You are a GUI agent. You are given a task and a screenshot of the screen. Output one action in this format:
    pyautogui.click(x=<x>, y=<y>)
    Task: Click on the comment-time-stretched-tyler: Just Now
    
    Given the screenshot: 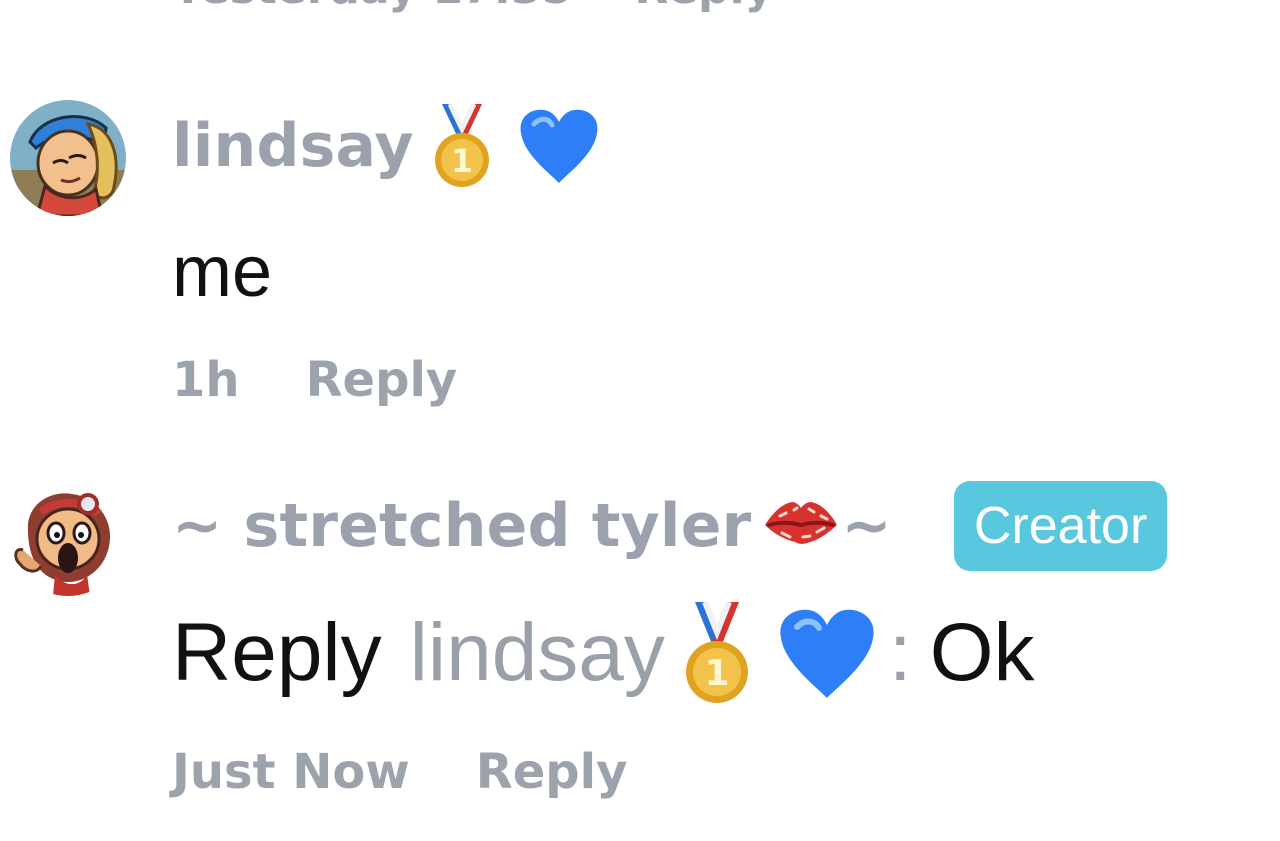 What is the action you would take?
    pyautogui.click(x=291, y=772)
    